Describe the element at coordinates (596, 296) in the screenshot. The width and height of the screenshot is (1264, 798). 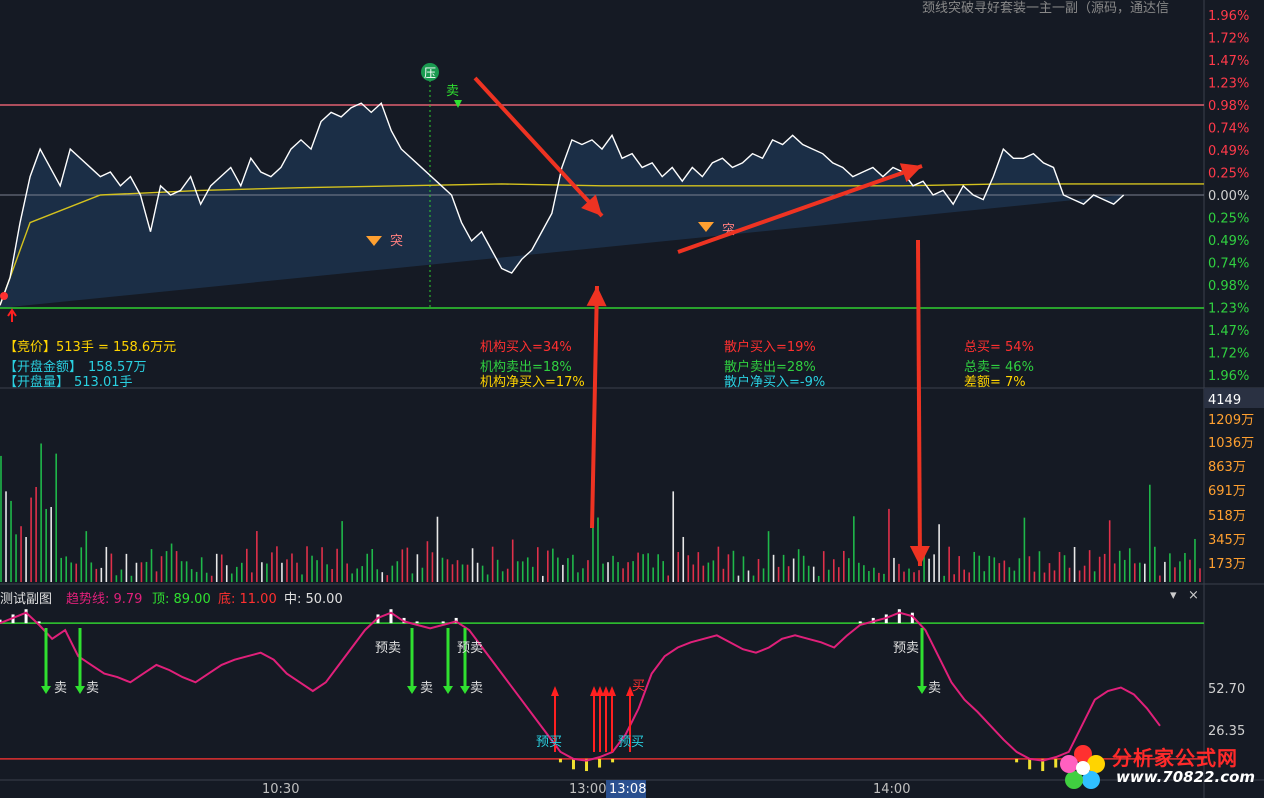
I see `annotation-arrow-up-head` at that location.